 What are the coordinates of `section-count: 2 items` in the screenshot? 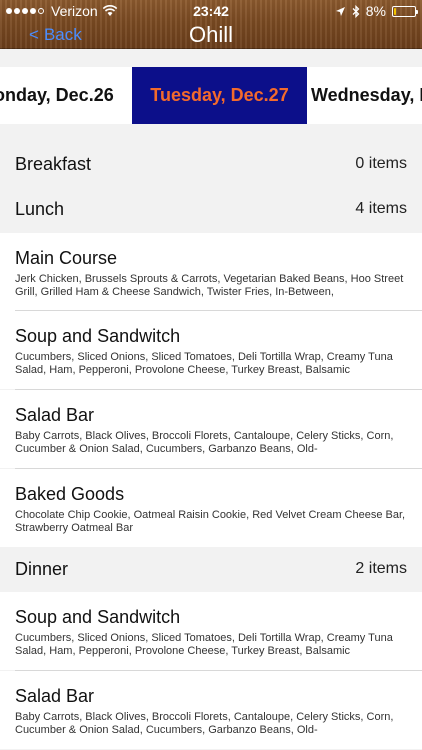 It's located at (381, 568).